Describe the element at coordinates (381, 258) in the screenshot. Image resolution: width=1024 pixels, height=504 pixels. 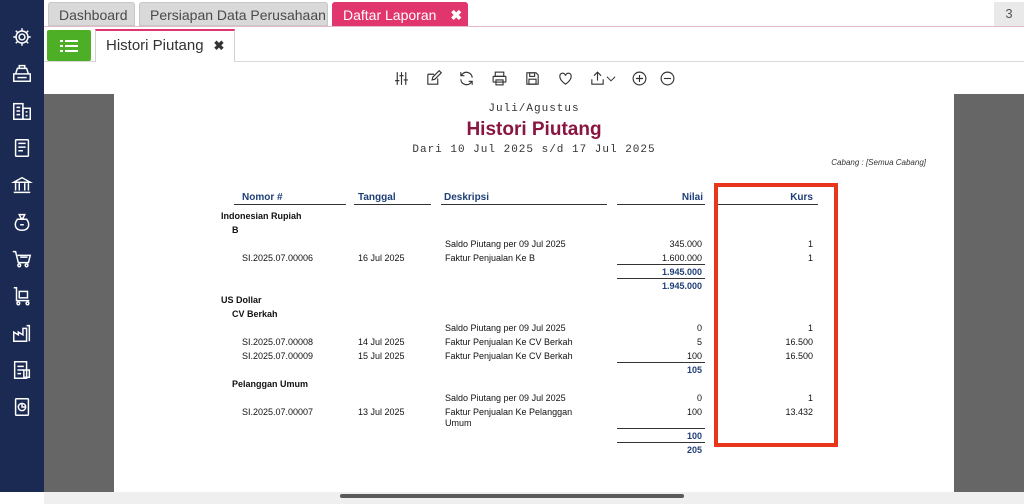
I see `row-date: 16 Jul 2025` at that location.